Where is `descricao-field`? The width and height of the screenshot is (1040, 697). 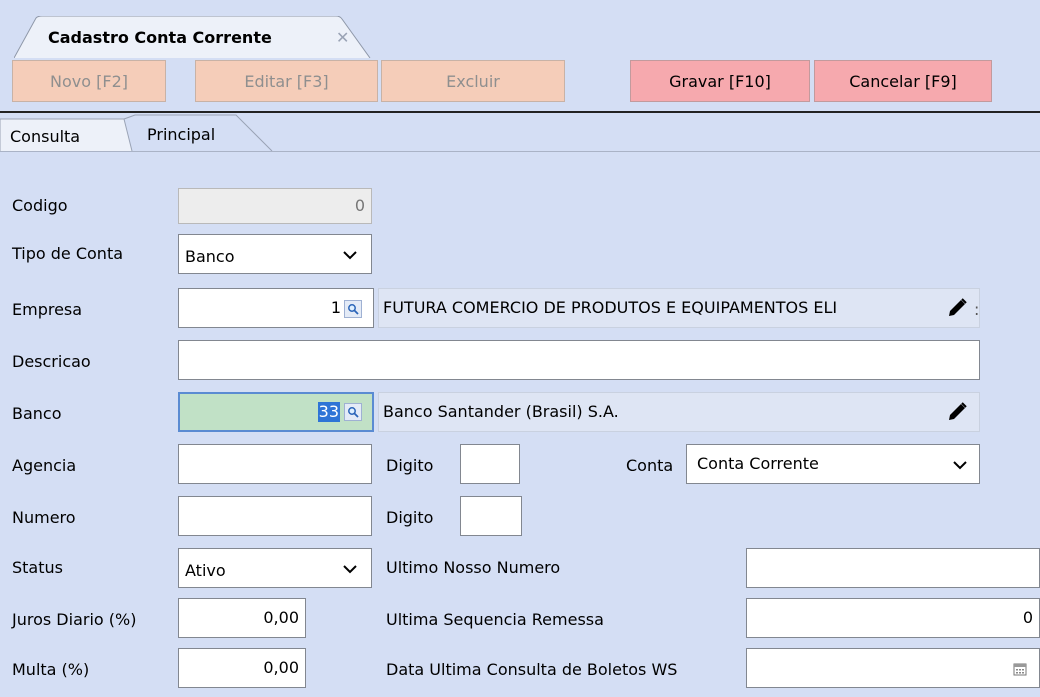 descricao-field is located at coordinates (579, 360).